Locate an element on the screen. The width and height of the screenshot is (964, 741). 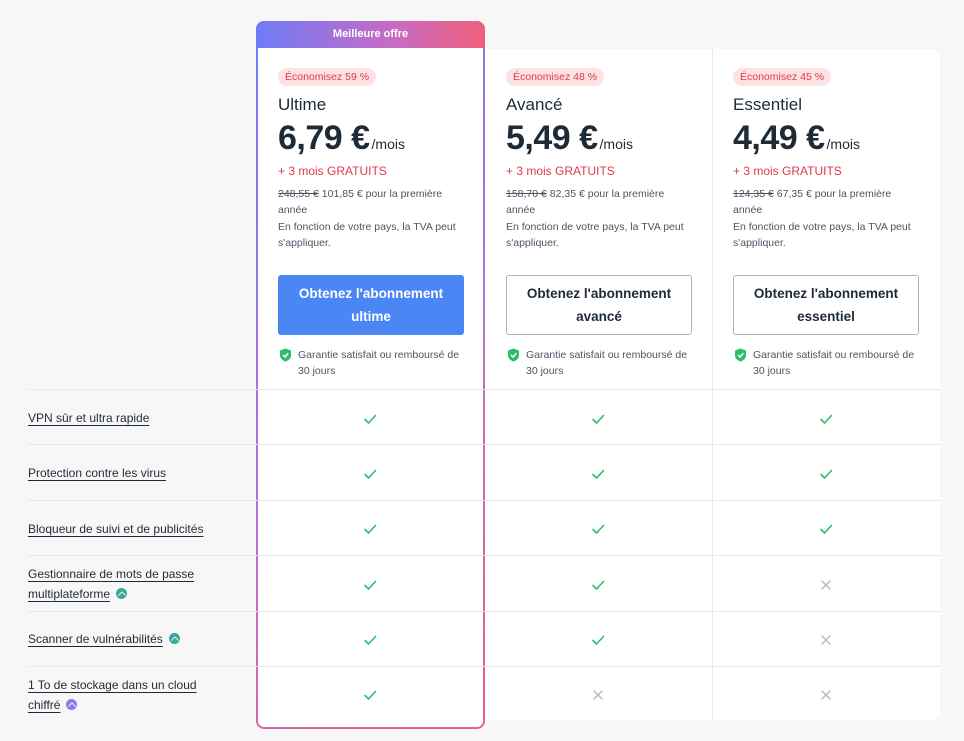
price: 5,49 € is located at coordinates (552, 138).